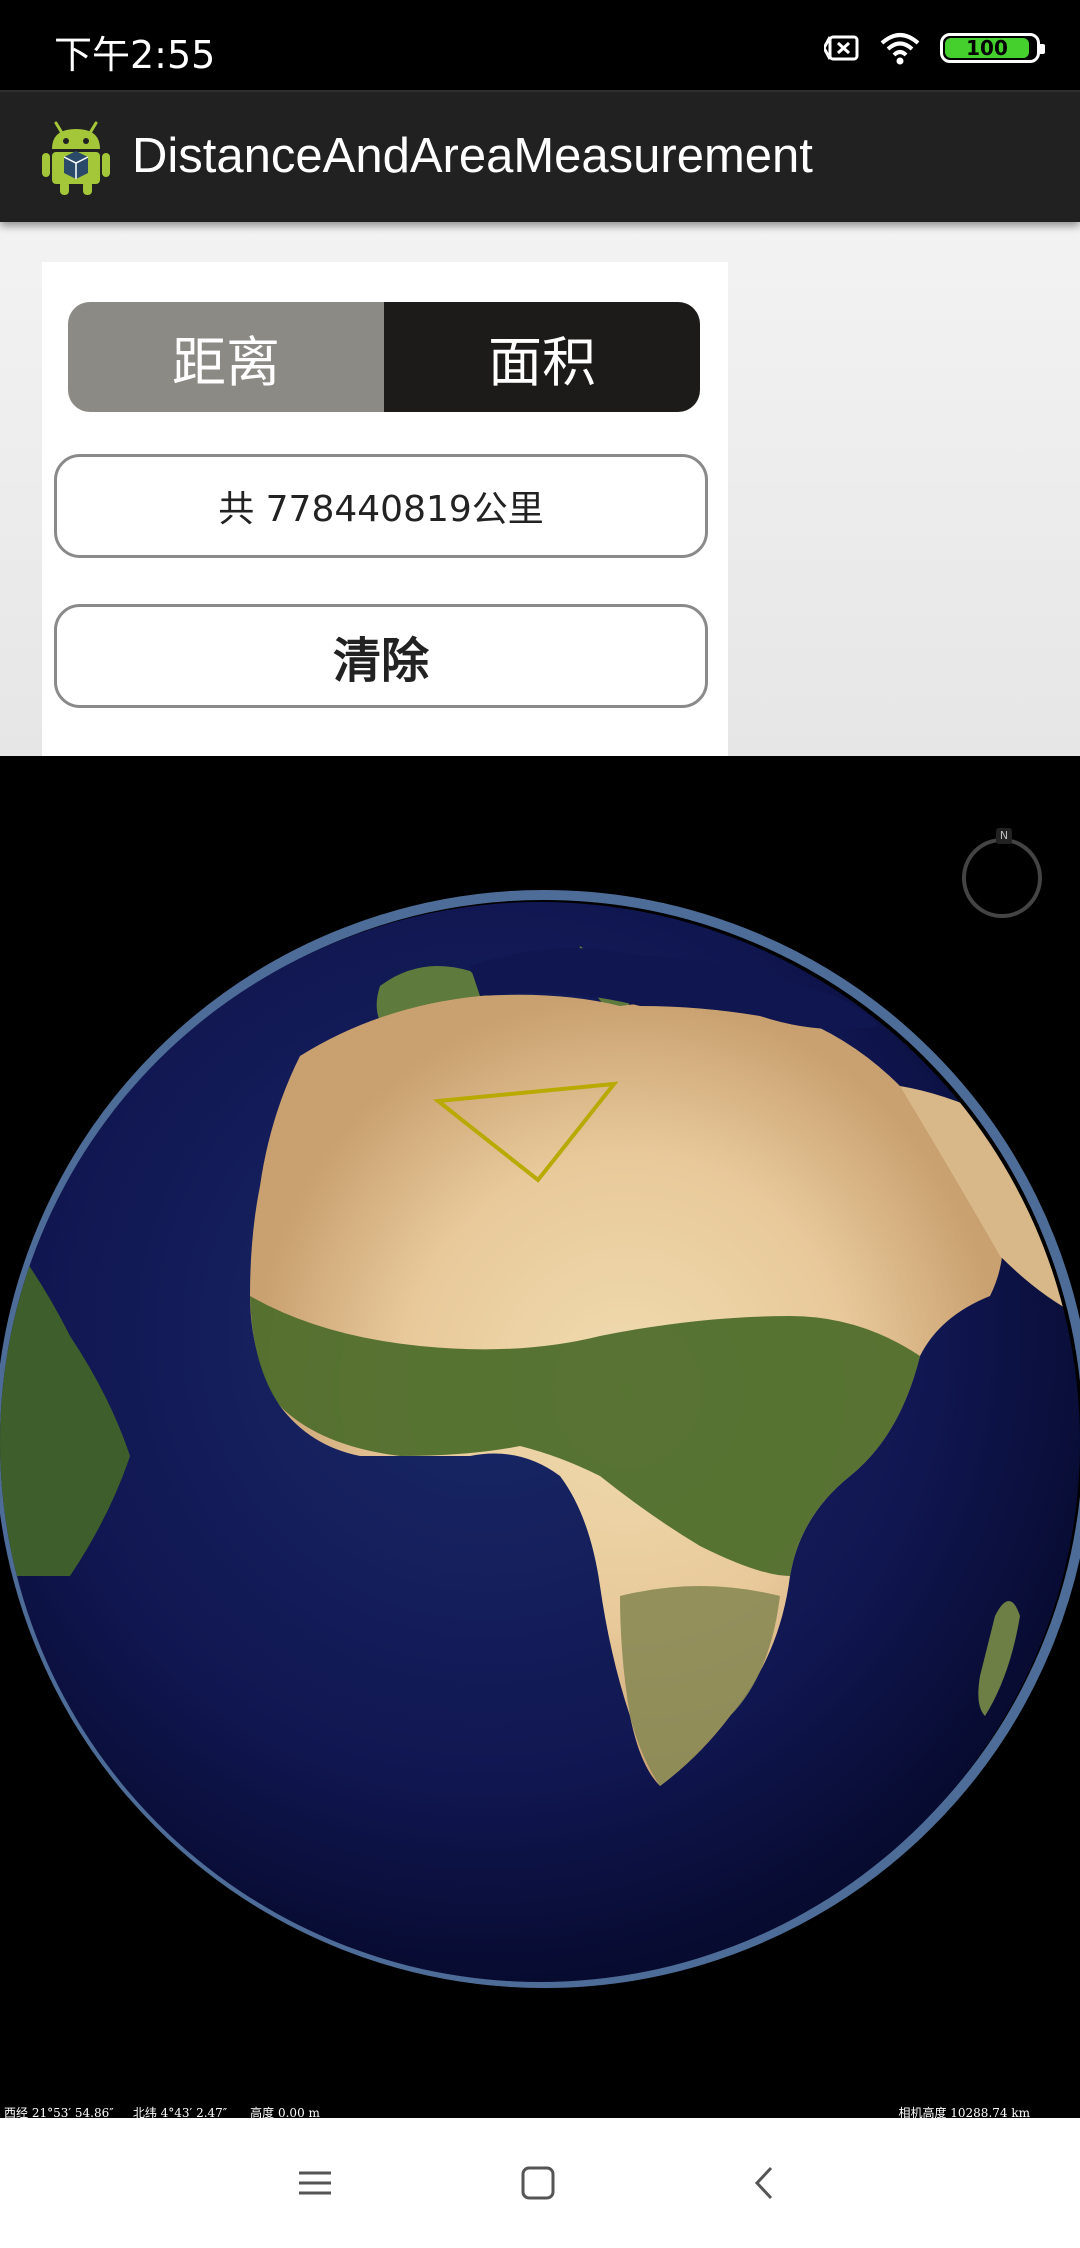 Image resolution: width=1080 pixels, height=2248 pixels. What do you see at coordinates (135, 55) in the screenshot?
I see `status-time: 下午2:55` at bounding box center [135, 55].